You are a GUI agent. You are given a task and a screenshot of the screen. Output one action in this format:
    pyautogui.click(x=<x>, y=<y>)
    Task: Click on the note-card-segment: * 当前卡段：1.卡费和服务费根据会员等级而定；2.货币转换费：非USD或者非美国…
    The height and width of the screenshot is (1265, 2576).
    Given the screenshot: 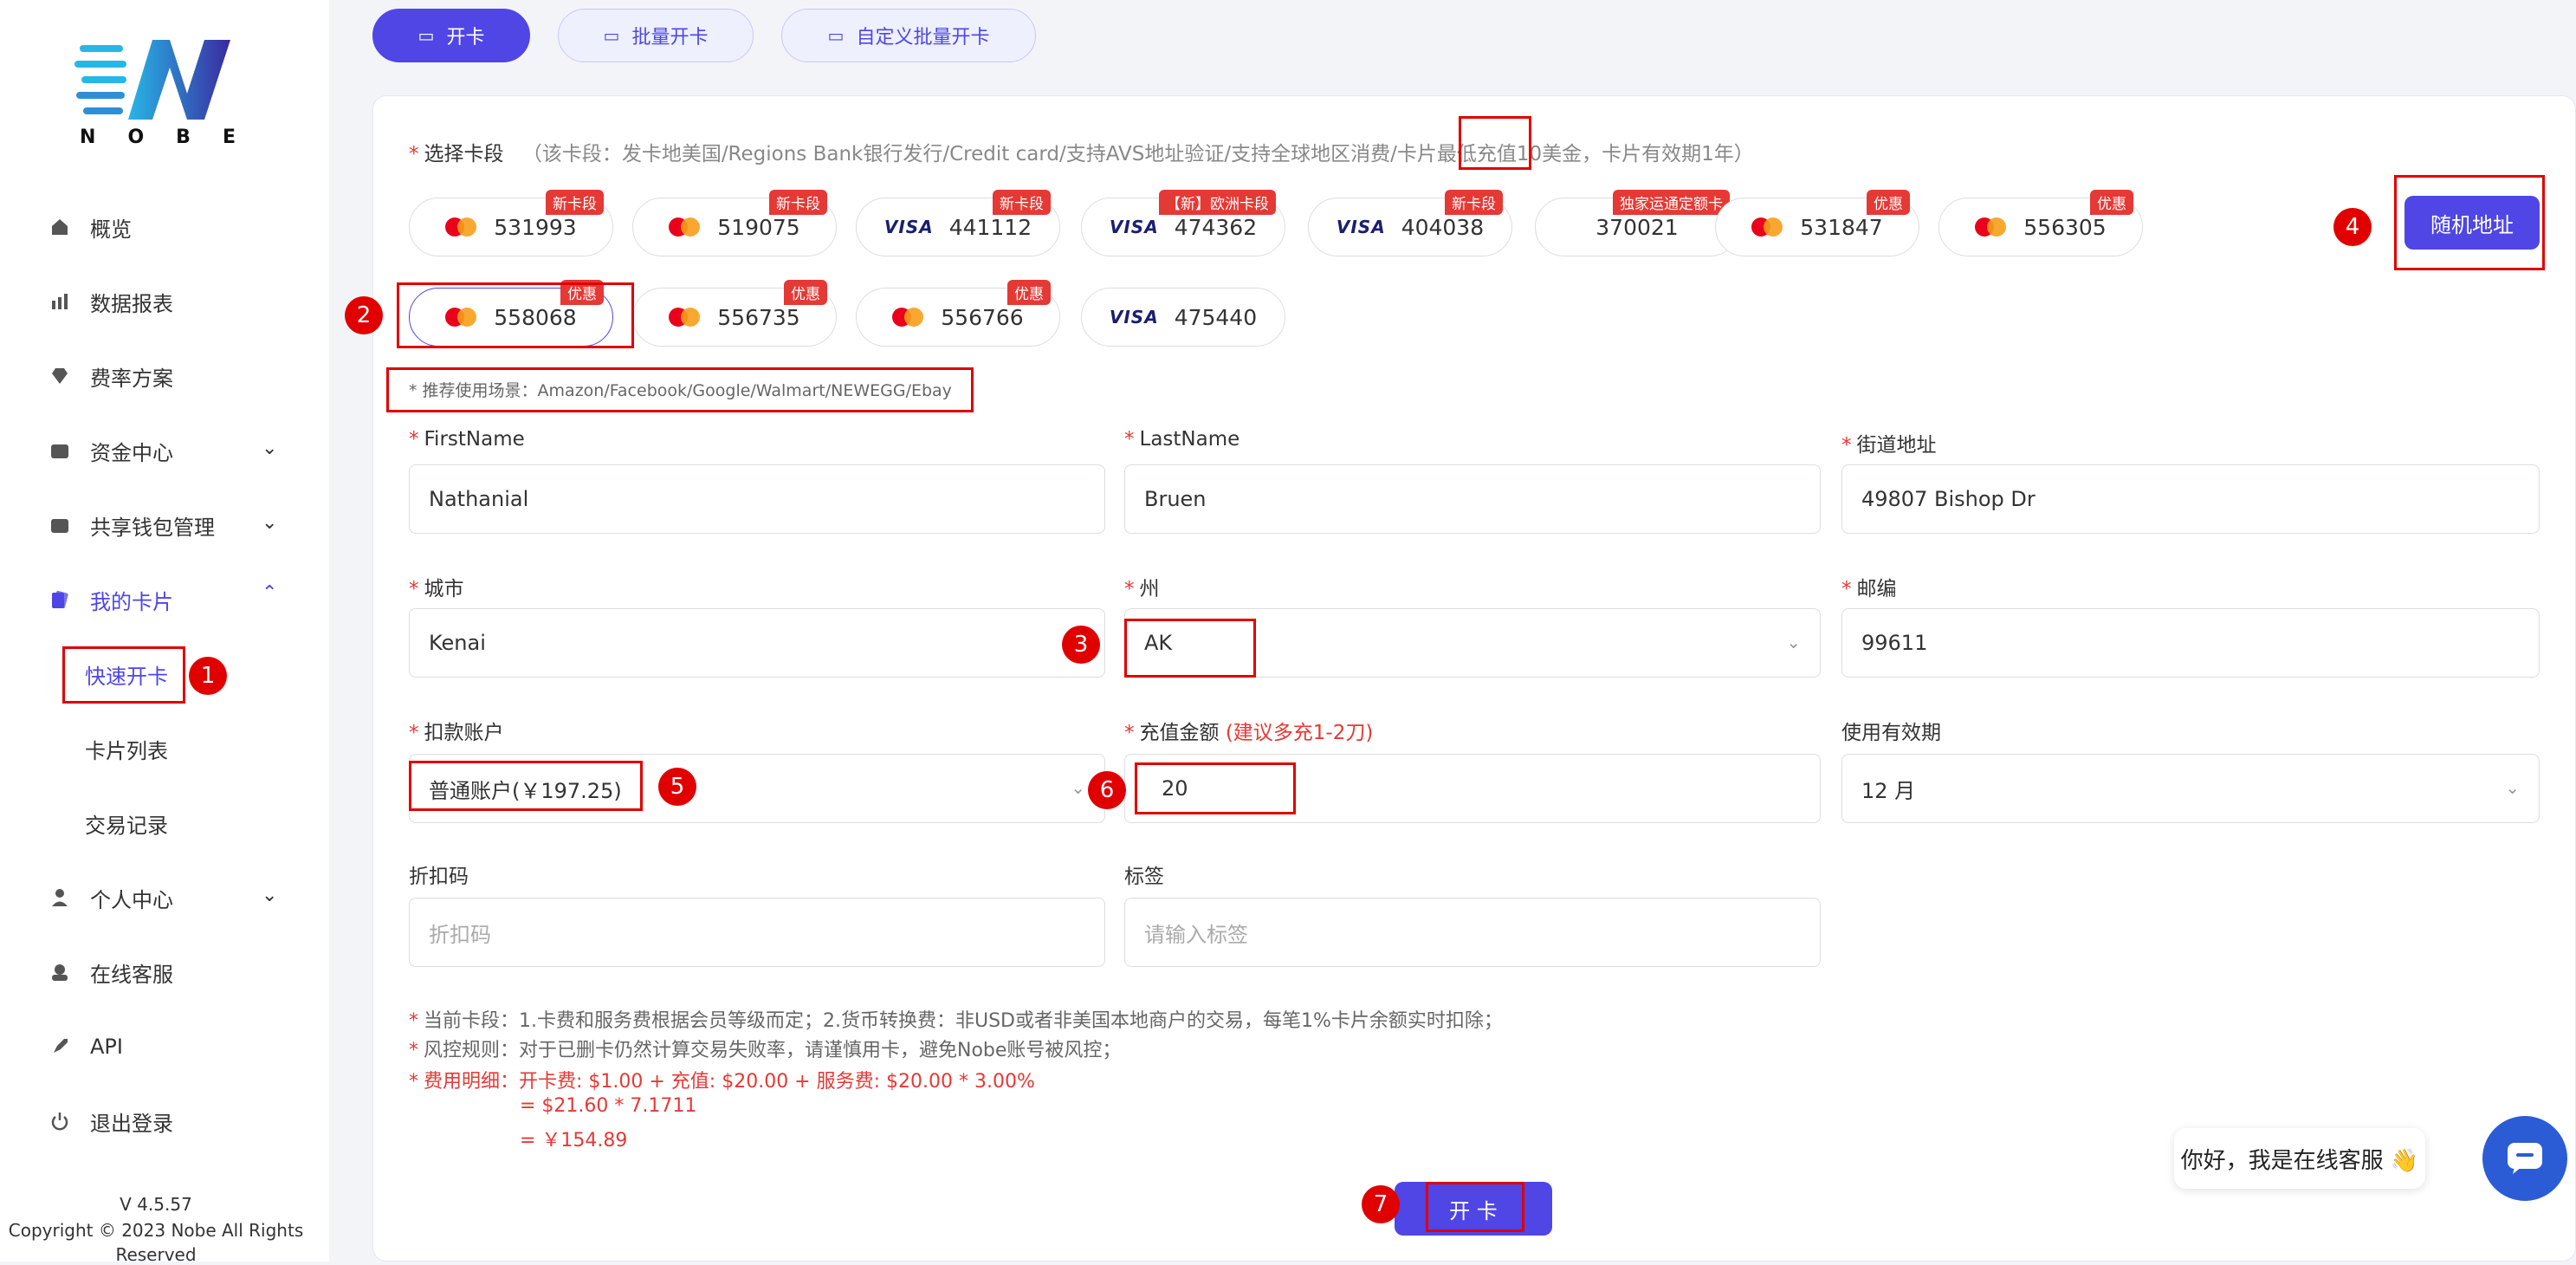 What is the action you would take?
    pyautogui.click(x=956, y=1021)
    